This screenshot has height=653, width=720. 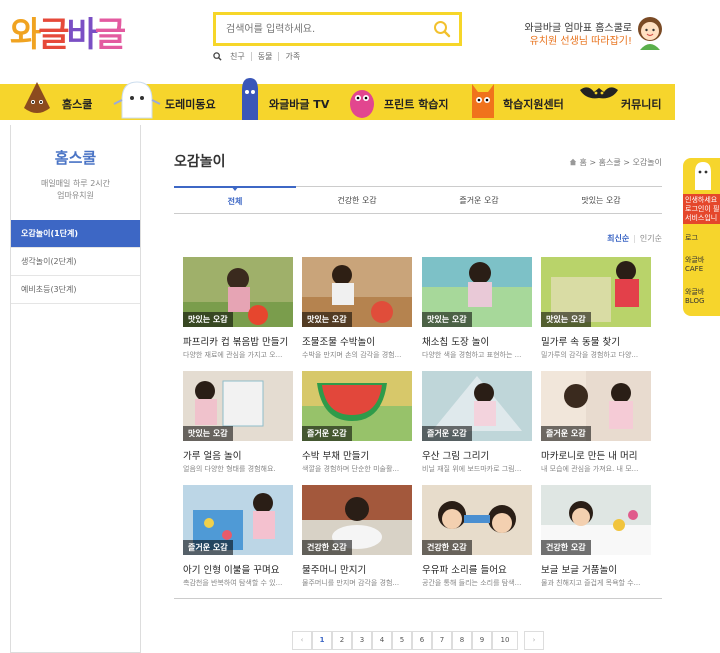 I want to click on keyword-link: 가족, so click(x=292, y=56).